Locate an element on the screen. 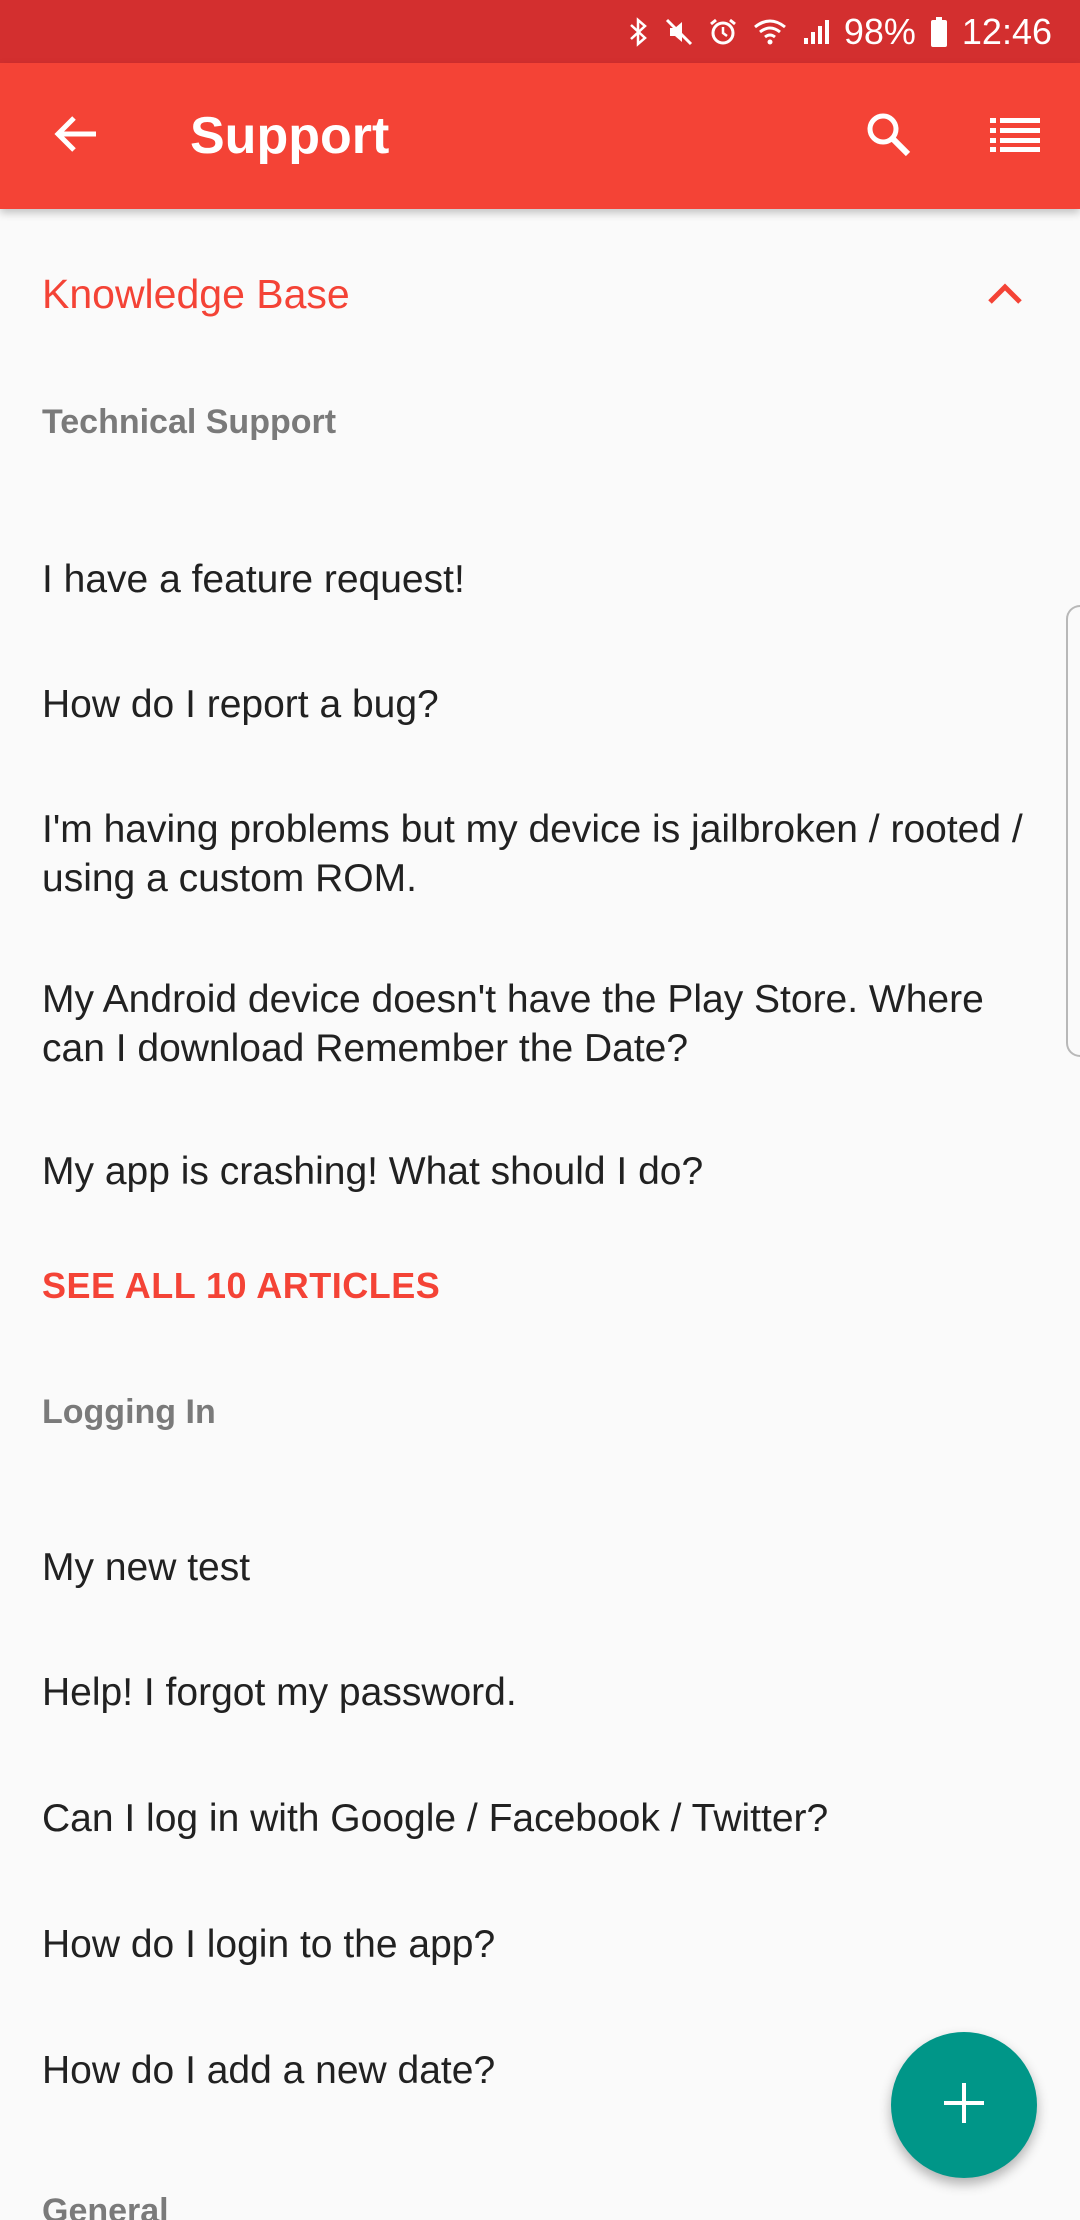  arrow-back-icon is located at coordinates (75, 136).